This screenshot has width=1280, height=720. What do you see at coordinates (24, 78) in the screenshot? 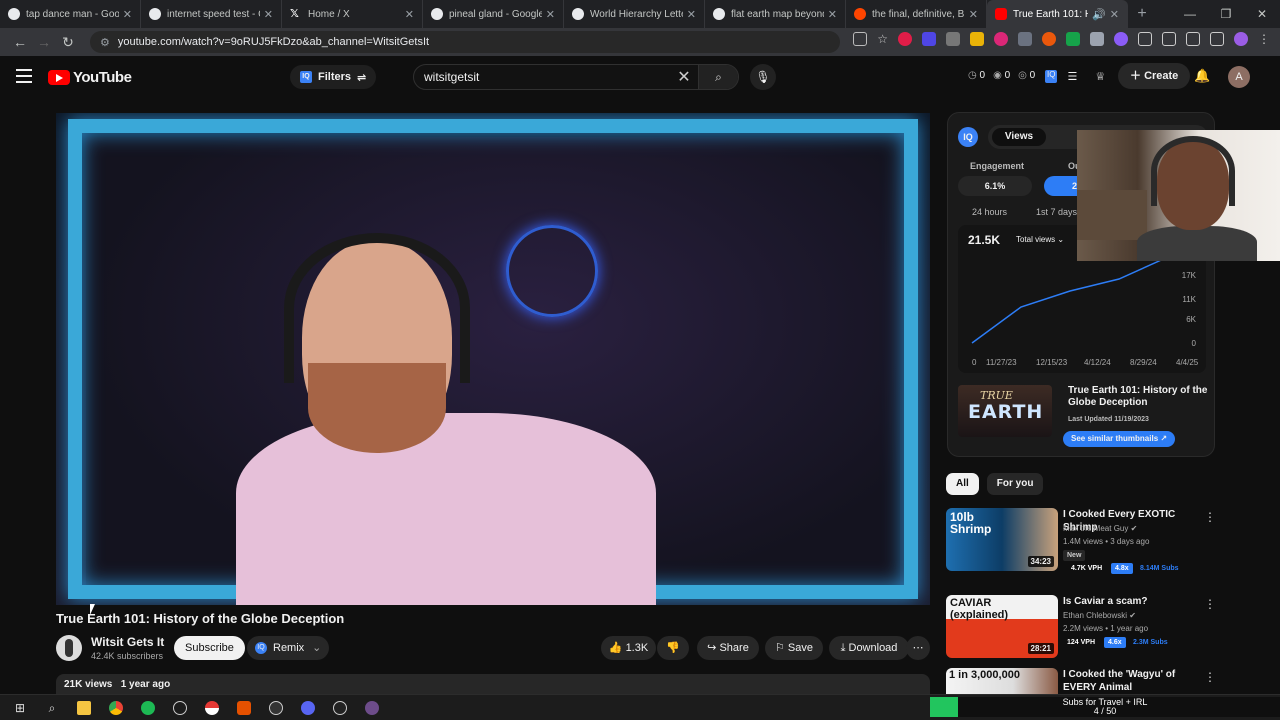
I see `hamburger-menu-icon` at bounding box center [24, 78].